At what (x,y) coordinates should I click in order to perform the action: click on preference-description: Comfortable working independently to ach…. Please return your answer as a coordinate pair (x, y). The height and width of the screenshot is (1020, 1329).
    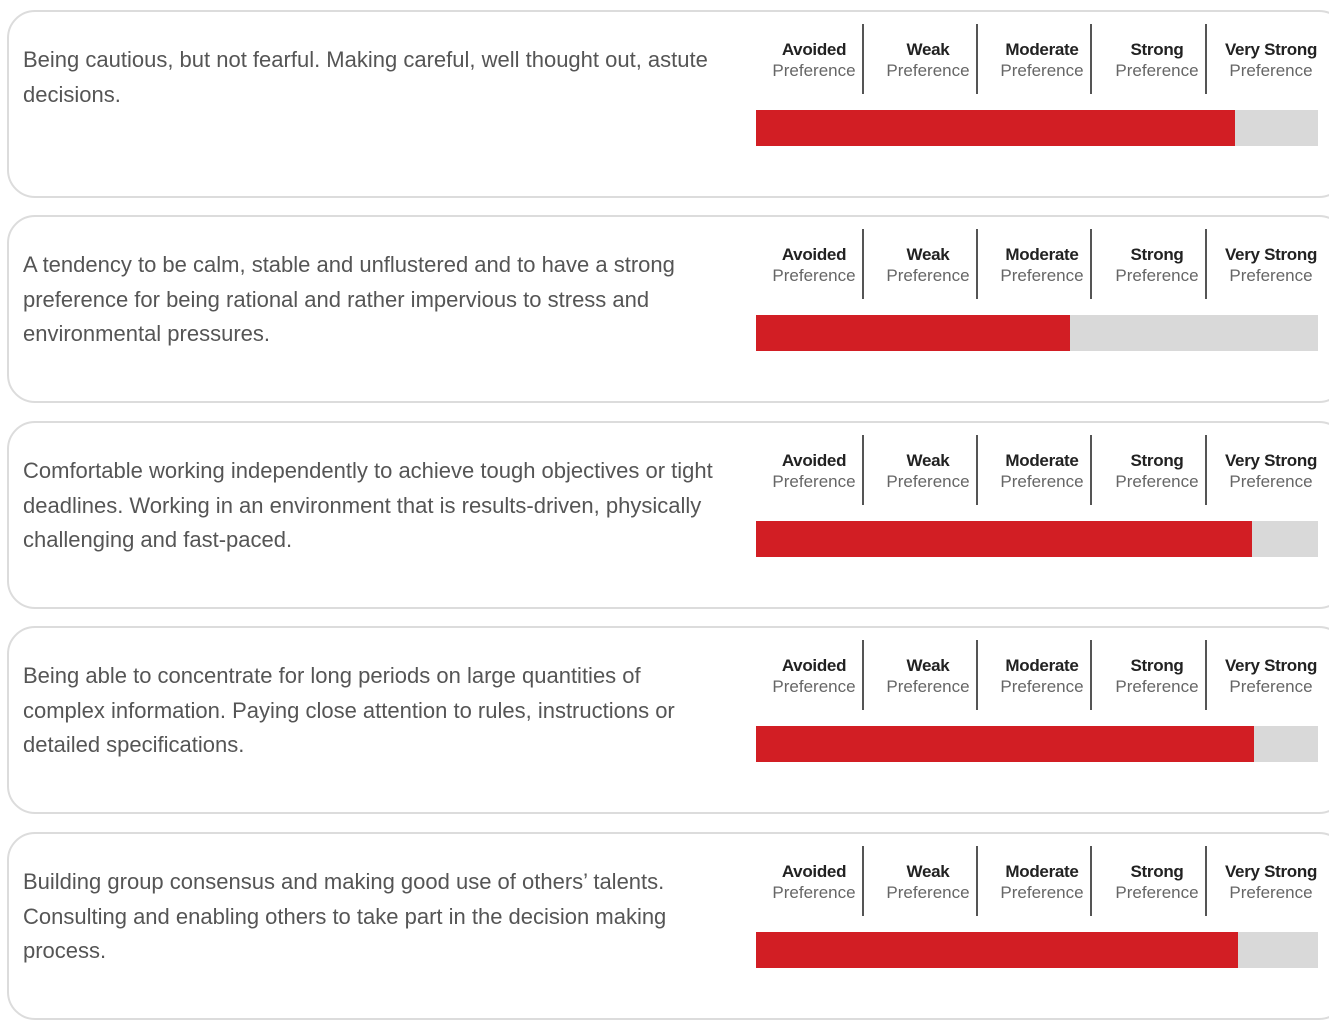
    Looking at the image, I should click on (368, 505).